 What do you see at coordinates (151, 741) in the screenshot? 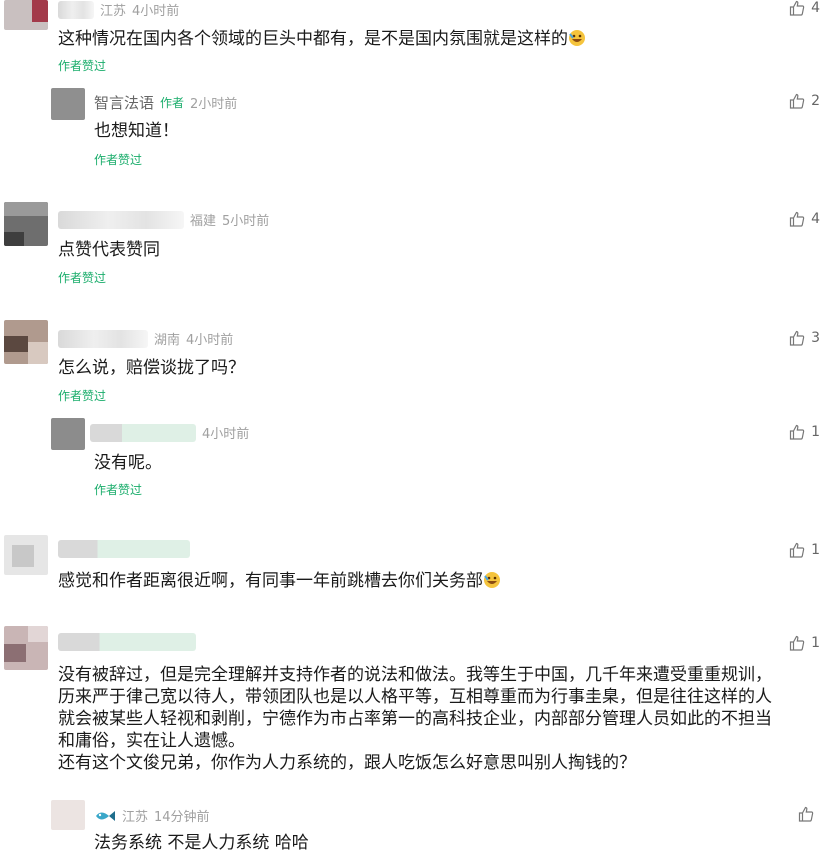
I see `comment-text-line: 和庸俗，实在让人遗憾。` at bounding box center [151, 741].